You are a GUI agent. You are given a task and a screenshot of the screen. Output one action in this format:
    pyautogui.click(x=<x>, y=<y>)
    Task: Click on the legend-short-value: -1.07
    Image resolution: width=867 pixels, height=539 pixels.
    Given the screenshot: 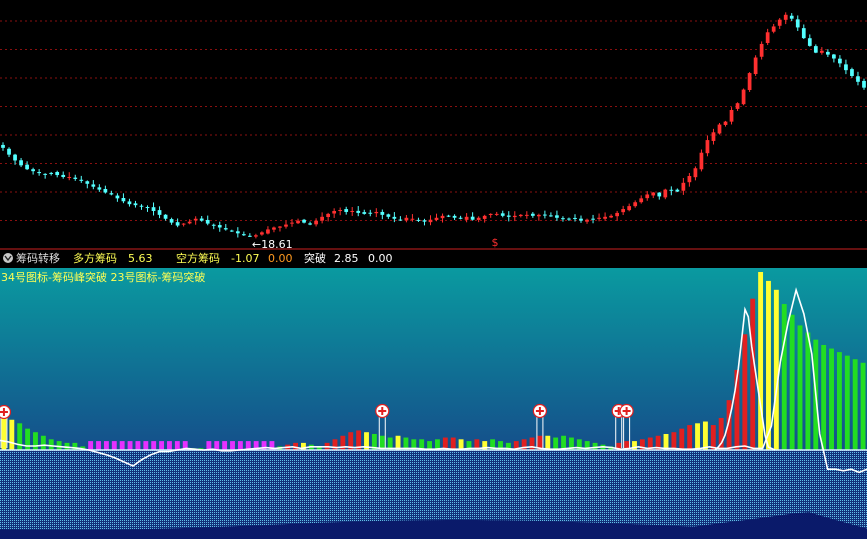 What is the action you would take?
    pyautogui.click(x=245, y=258)
    